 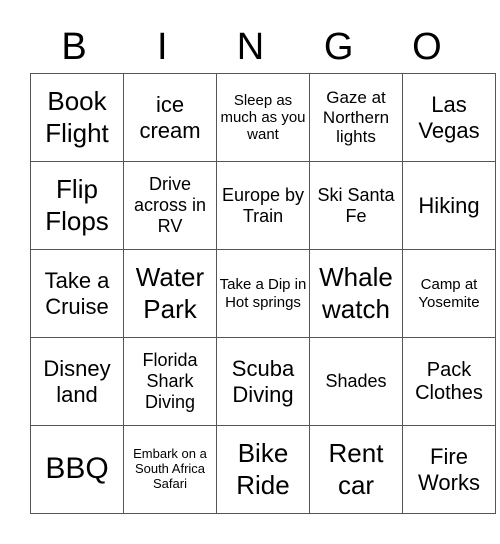 What do you see at coordinates (77, 117) in the screenshot?
I see `bingo-cell: Book Flight` at bounding box center [77, 117].